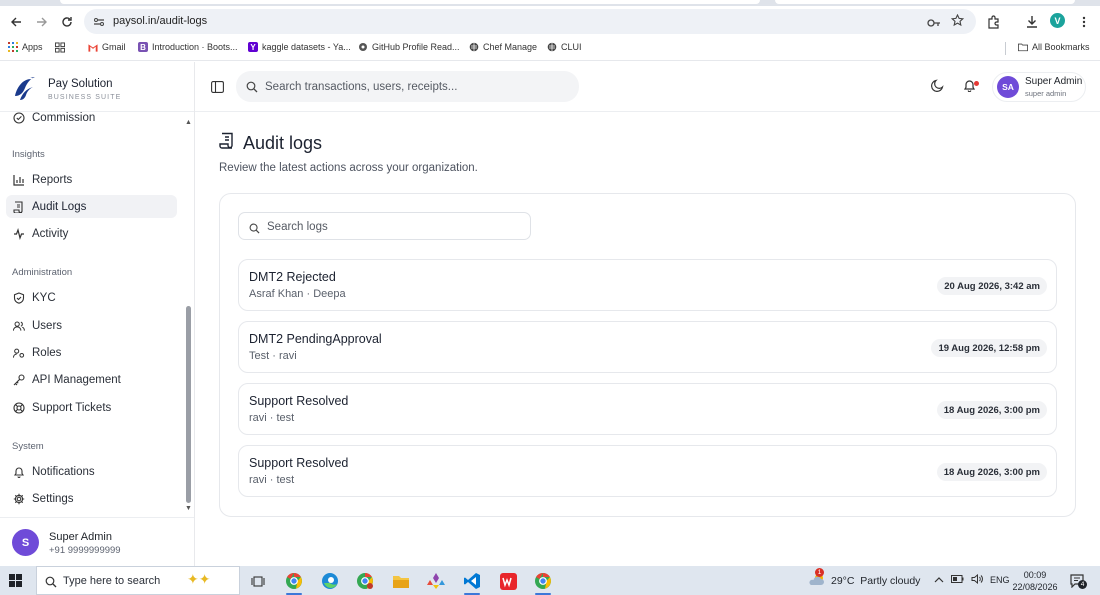 Image resolution: width=1100 pixels, height=595 pixels. I want to click on bookmark-label: Gmail, so click(114, 47).